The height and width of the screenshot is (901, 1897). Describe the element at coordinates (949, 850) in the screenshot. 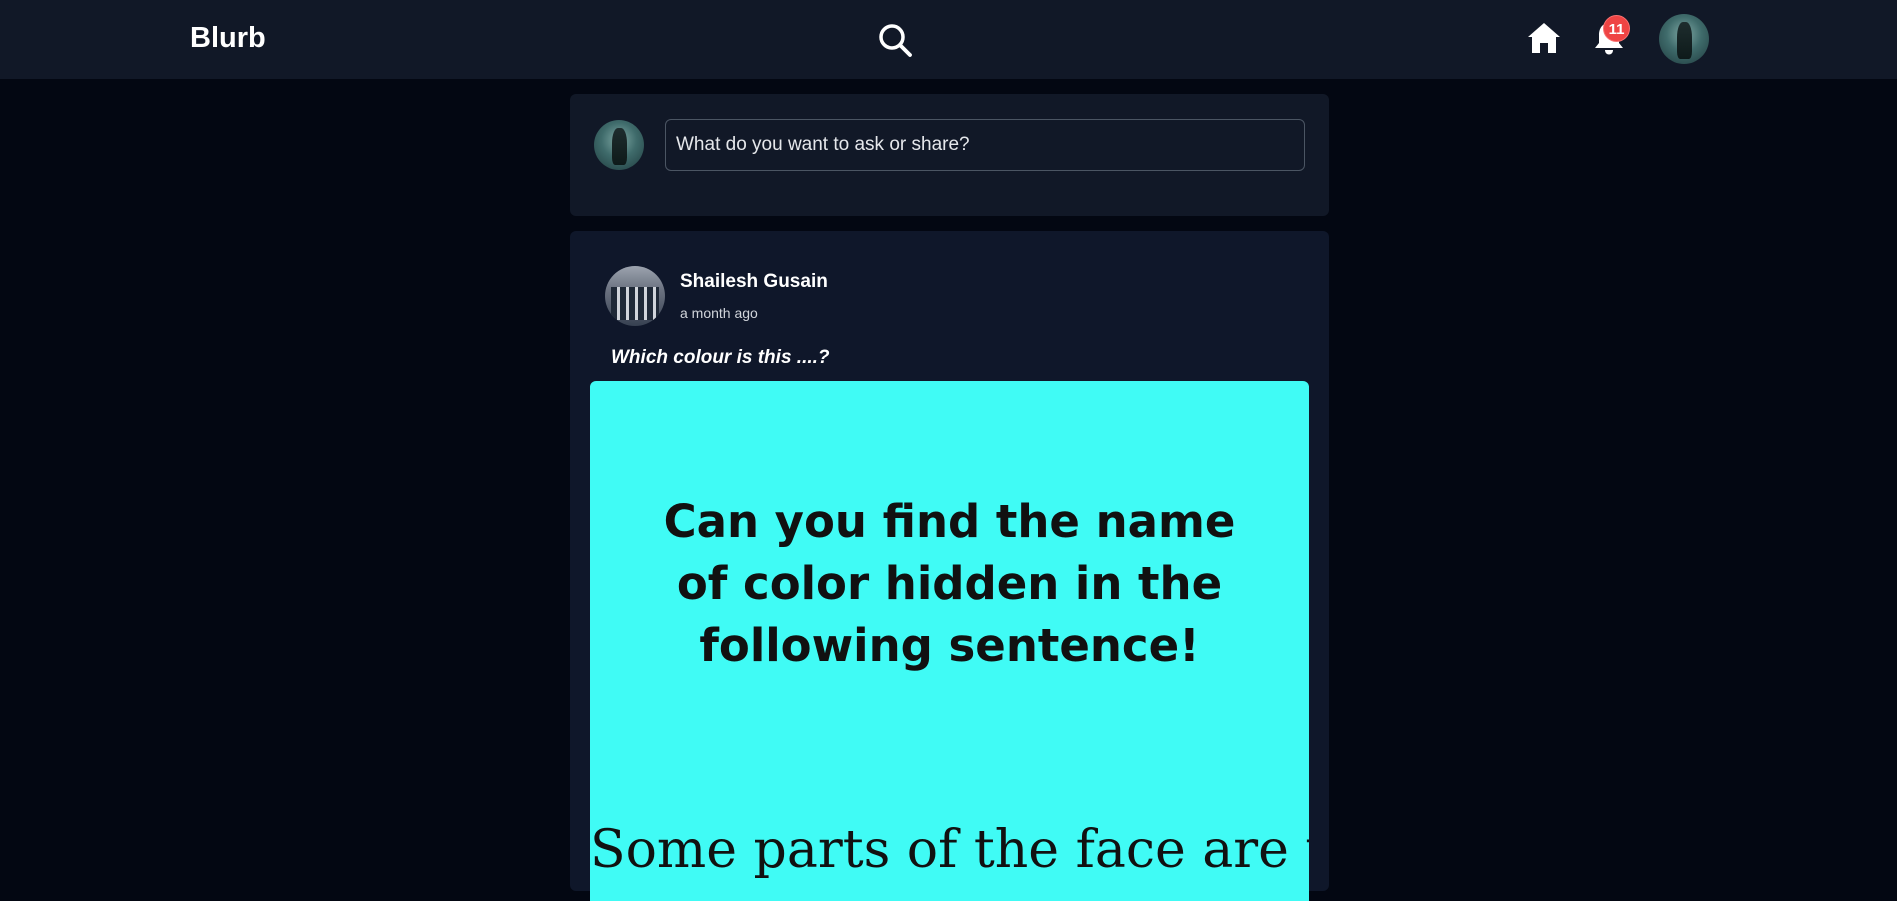

I see `image-text-line: Some parts of the face are the` at that location.